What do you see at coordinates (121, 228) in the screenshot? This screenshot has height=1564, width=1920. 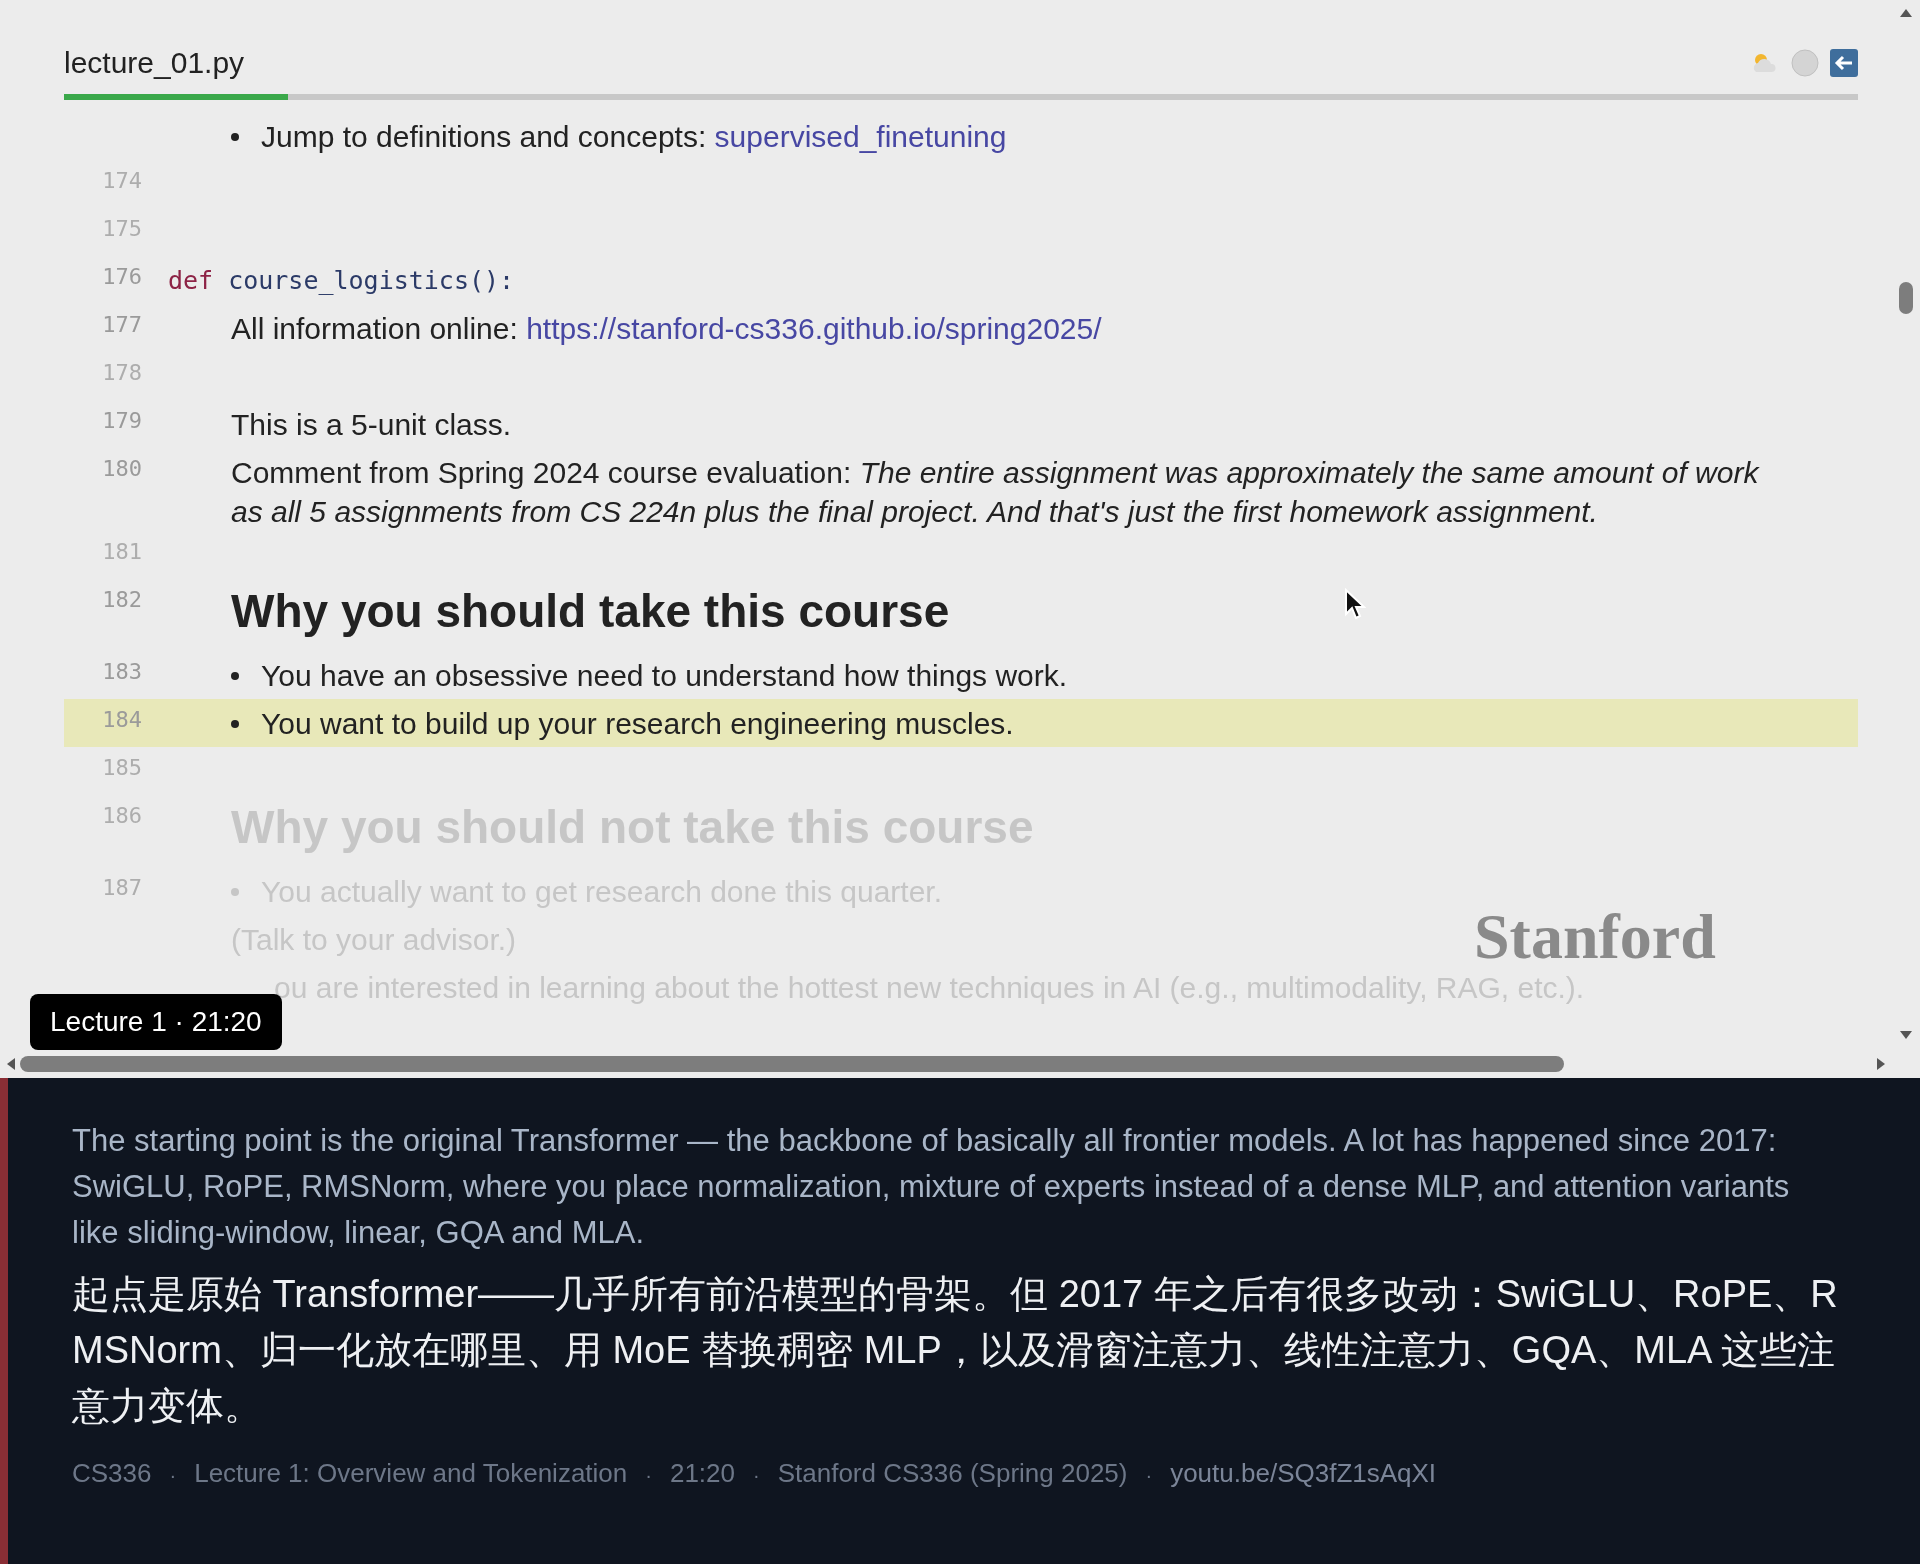 I see `line-number: 175` at bounding box center [121, 228].